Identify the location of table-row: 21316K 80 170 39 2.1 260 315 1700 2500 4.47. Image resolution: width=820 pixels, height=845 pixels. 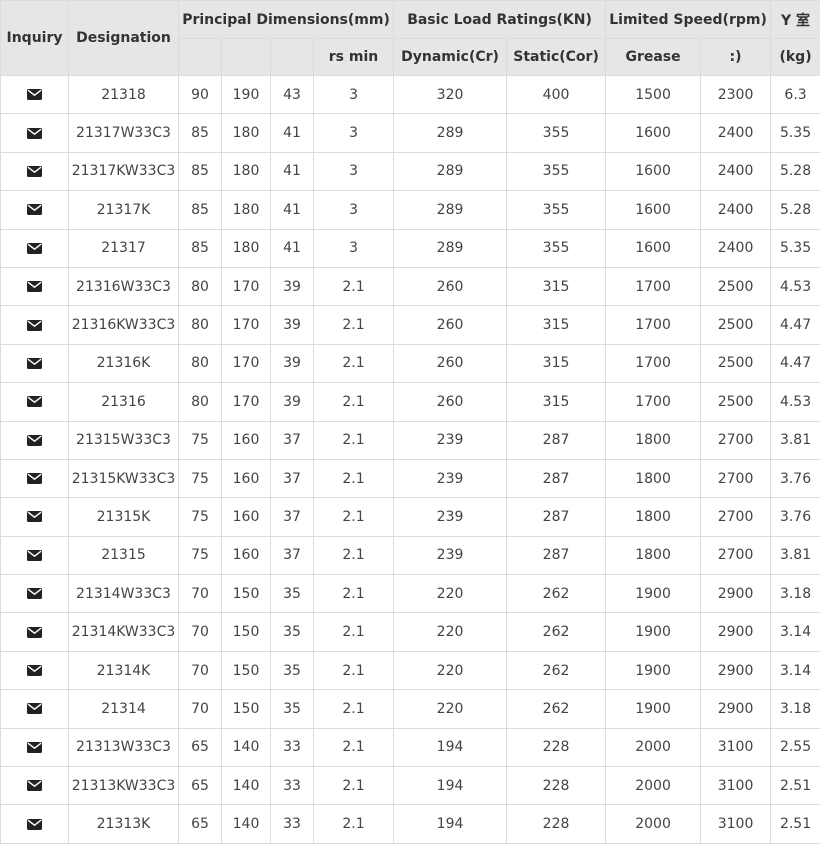
(410, 363).